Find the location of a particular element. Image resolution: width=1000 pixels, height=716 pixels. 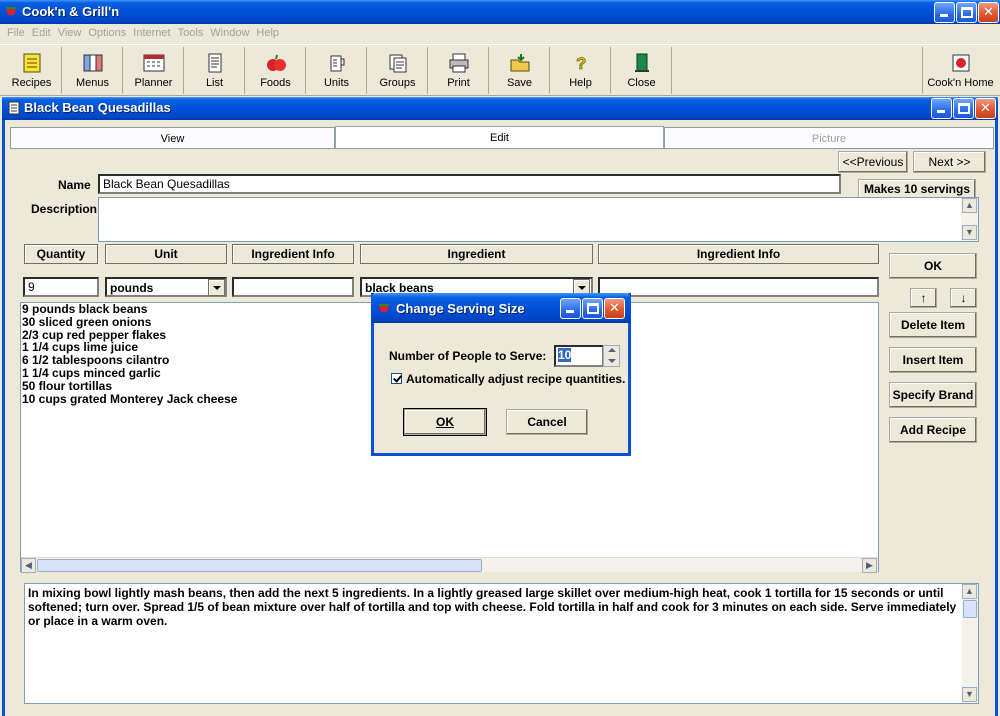

description-scrollbar: ▲ ▼ is located at coordinates (969, 219).